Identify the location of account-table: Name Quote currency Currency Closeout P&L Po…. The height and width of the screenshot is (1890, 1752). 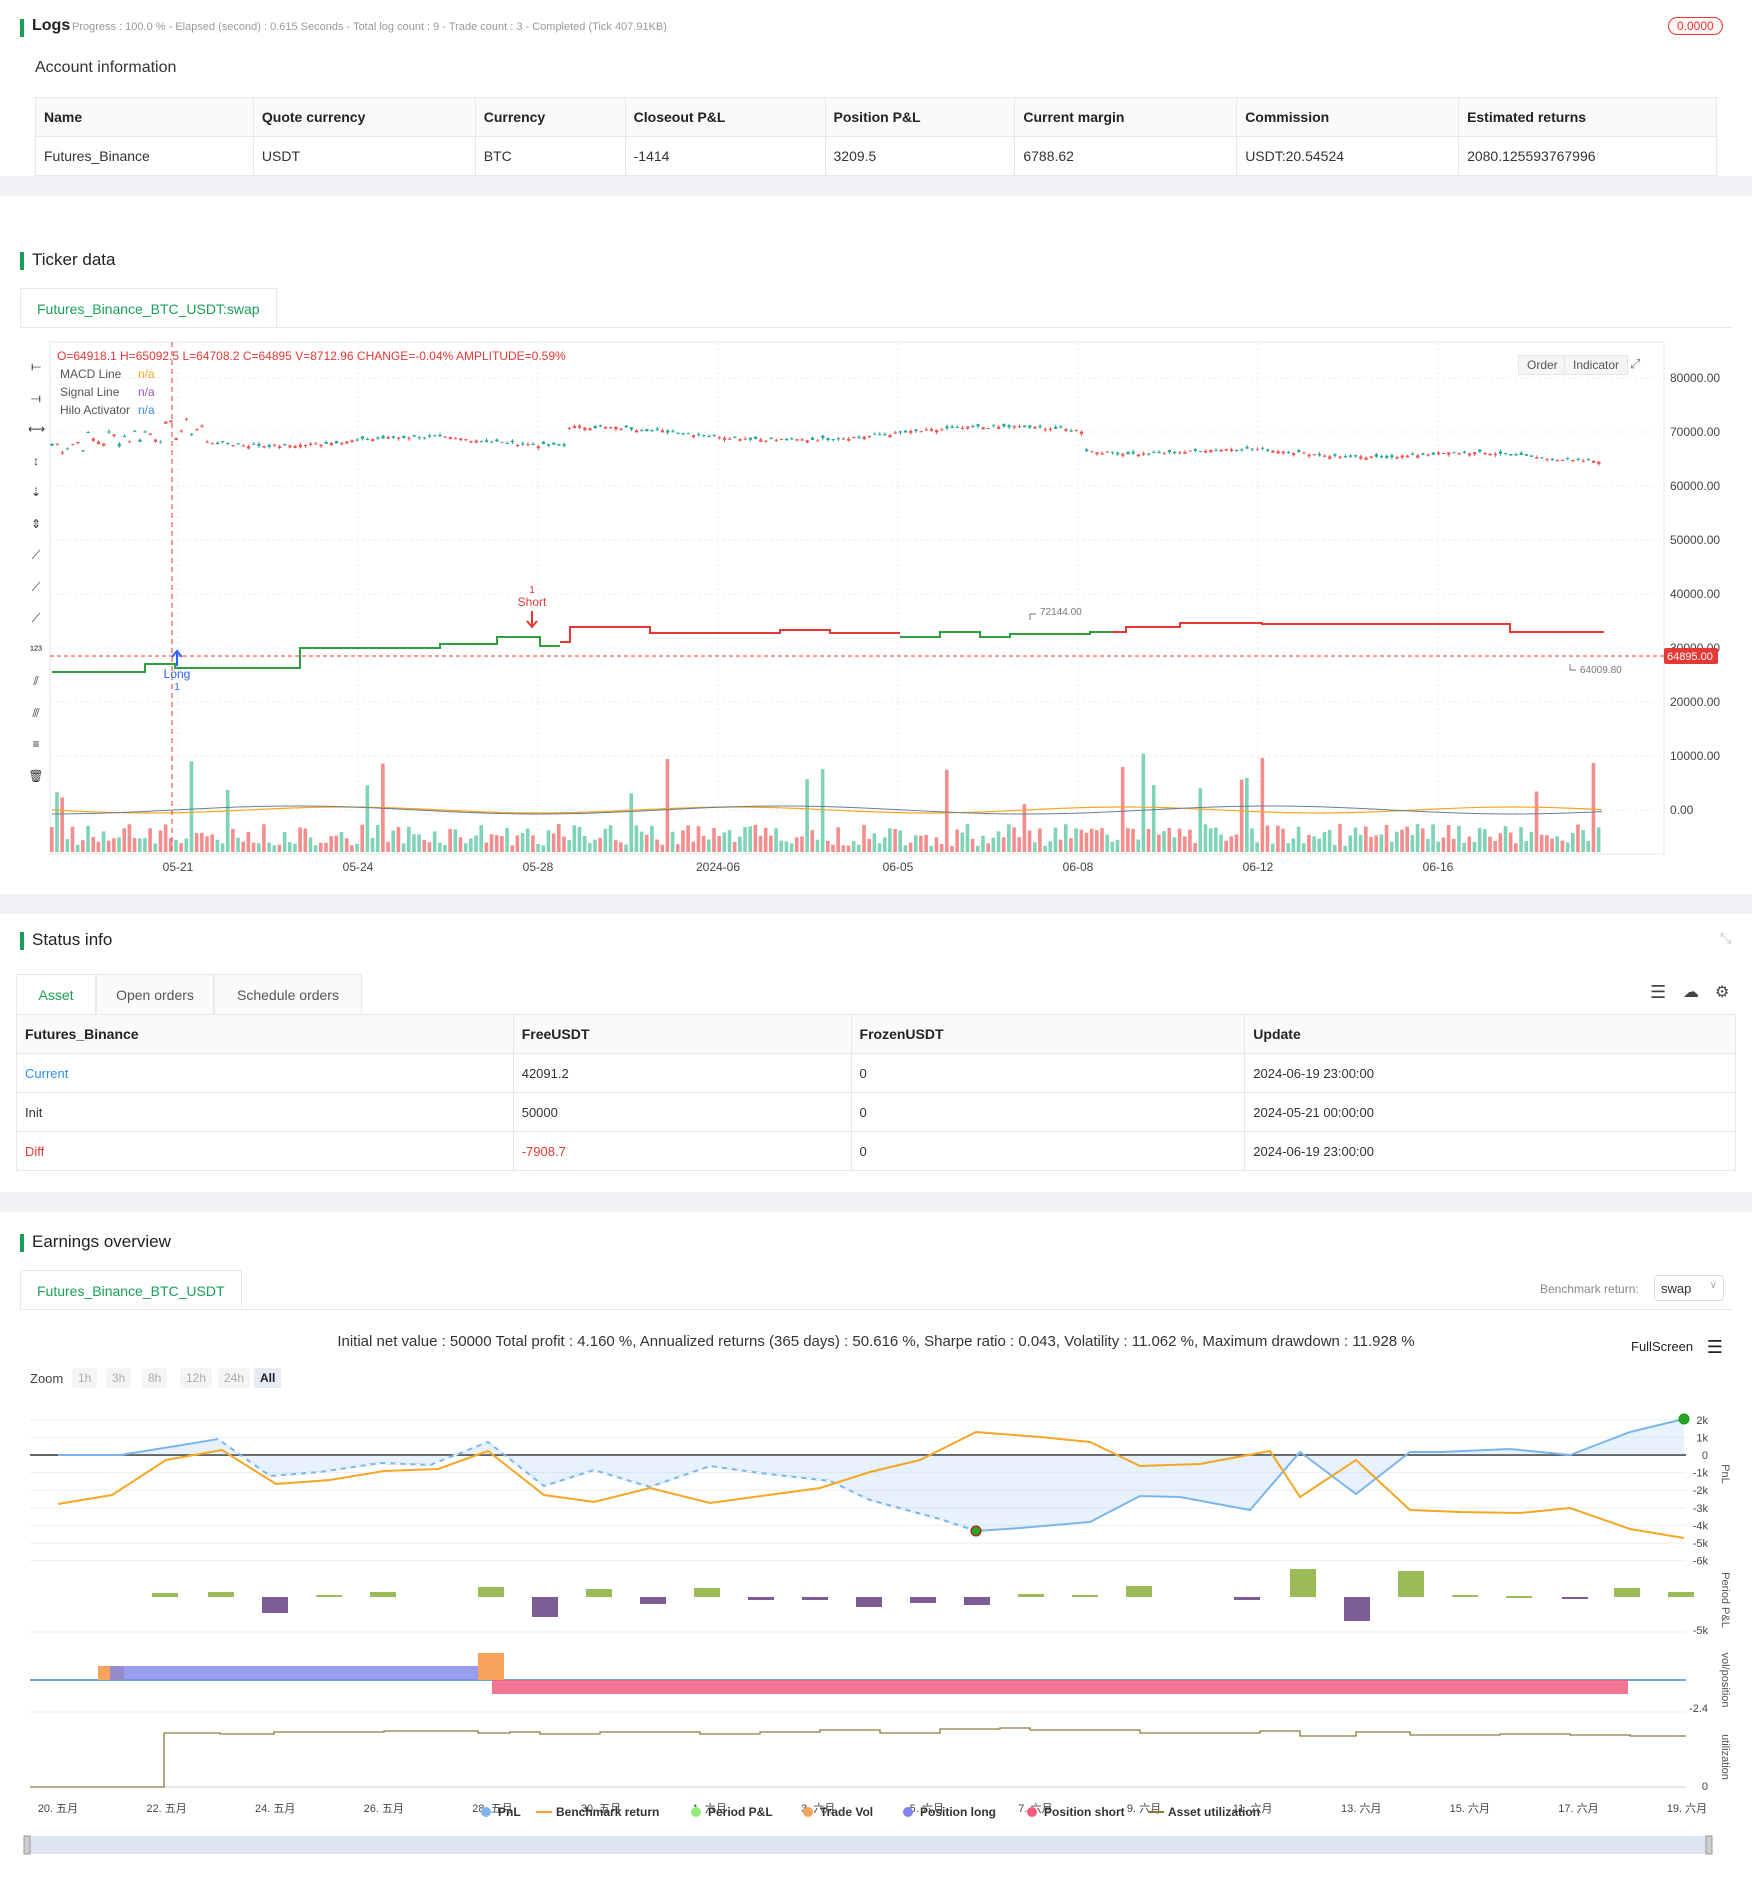
(876, 136).